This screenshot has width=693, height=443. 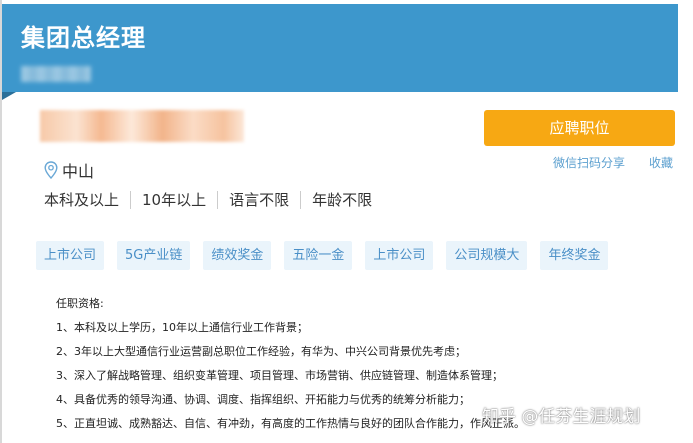 What do you see at coordinates (182, 327) in the screenshot?
I see `description-item: 1、本科及以上学历，10年以上通信行业工作背景；` at bounding box center [182, 327].